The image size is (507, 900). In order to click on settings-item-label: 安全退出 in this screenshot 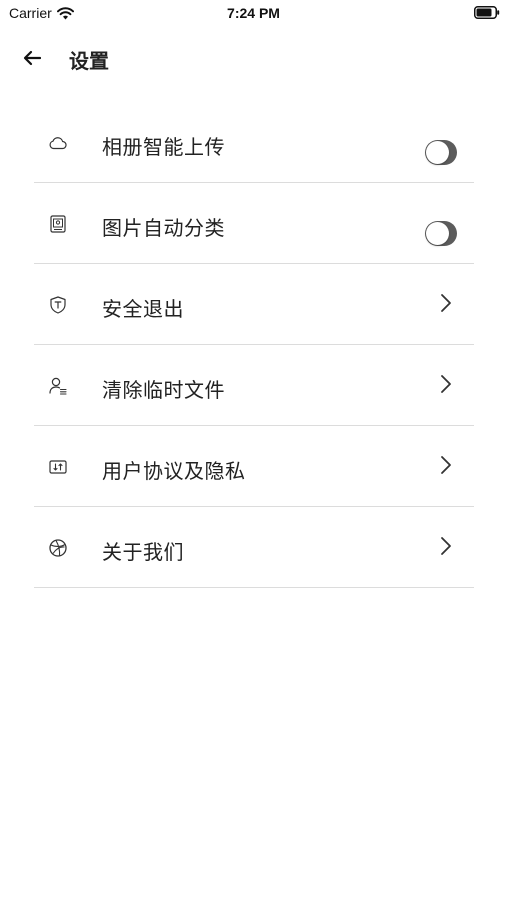, I will do `click(143, 309)`.